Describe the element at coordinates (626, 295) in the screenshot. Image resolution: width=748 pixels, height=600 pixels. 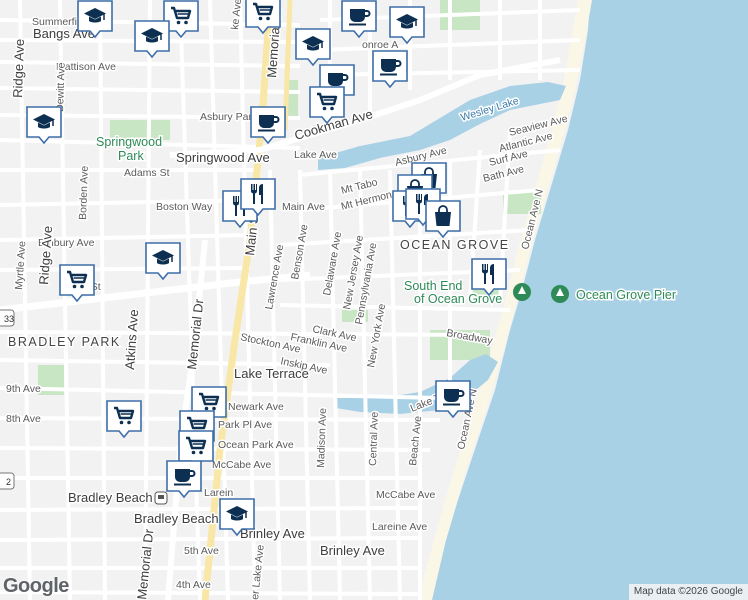
I see `label-ocean-grove-pier: Ocean Grove Pier` at that location.